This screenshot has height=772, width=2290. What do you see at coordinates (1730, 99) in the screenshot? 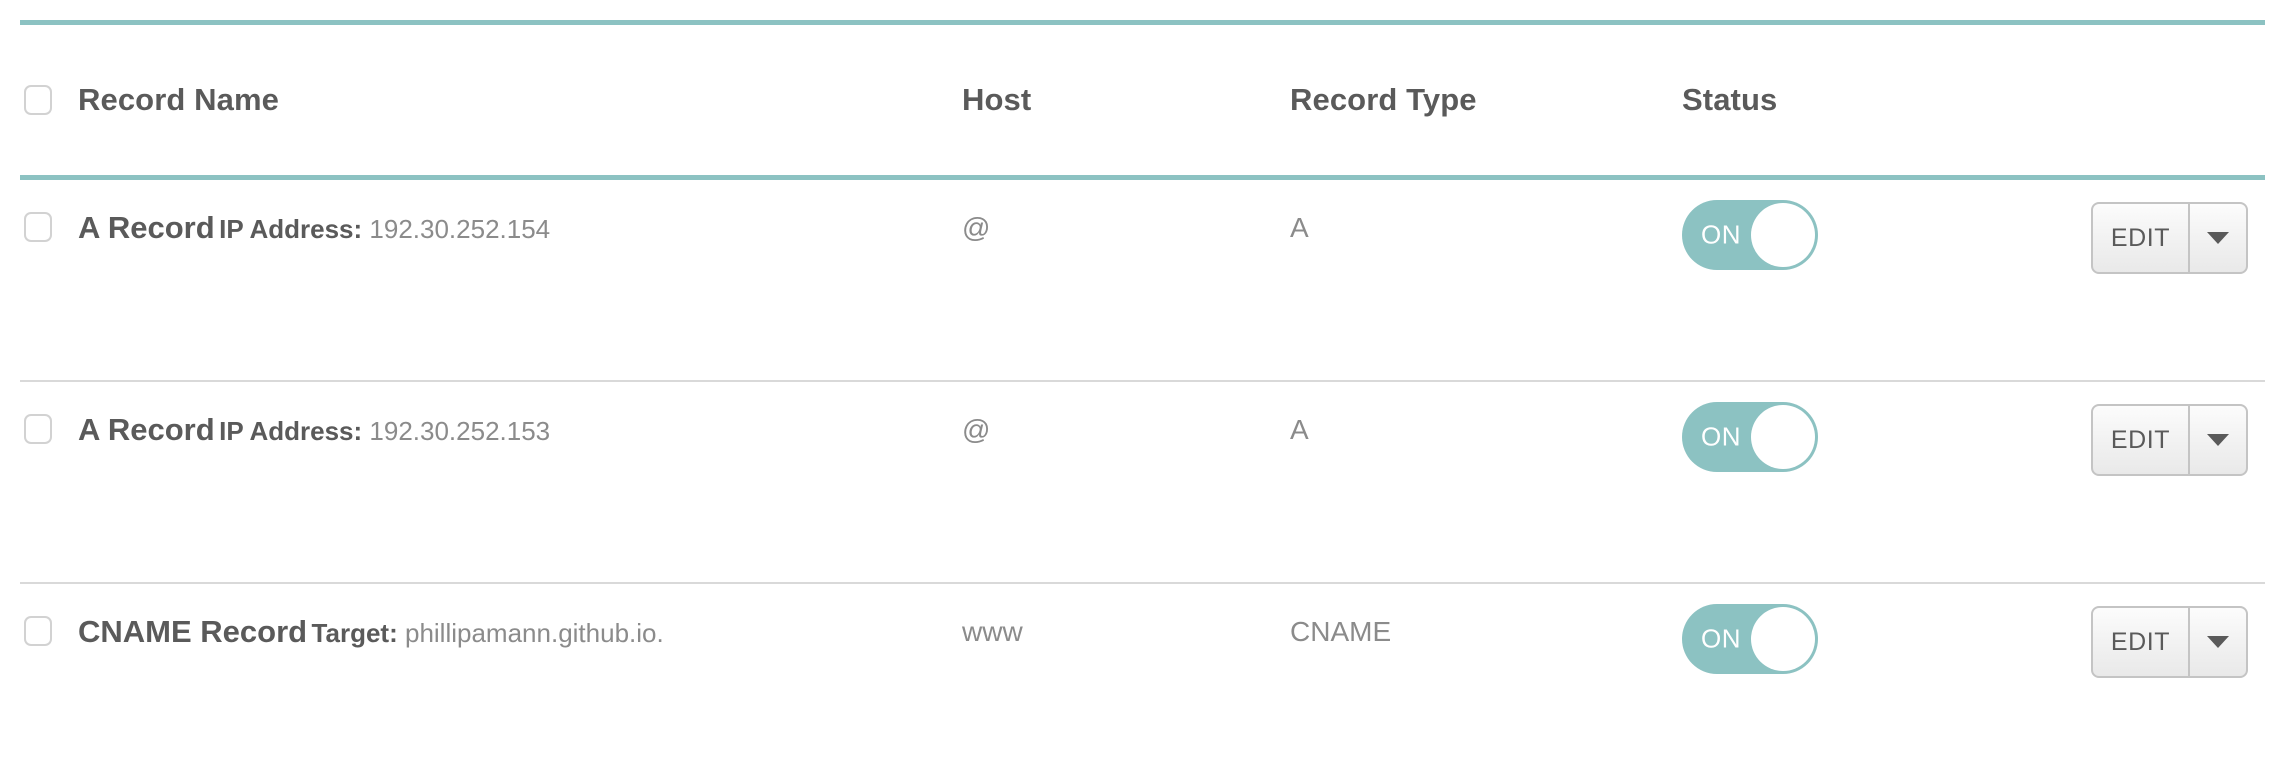
I see `header-label-status: Status` at bounding box center [1730, 99].